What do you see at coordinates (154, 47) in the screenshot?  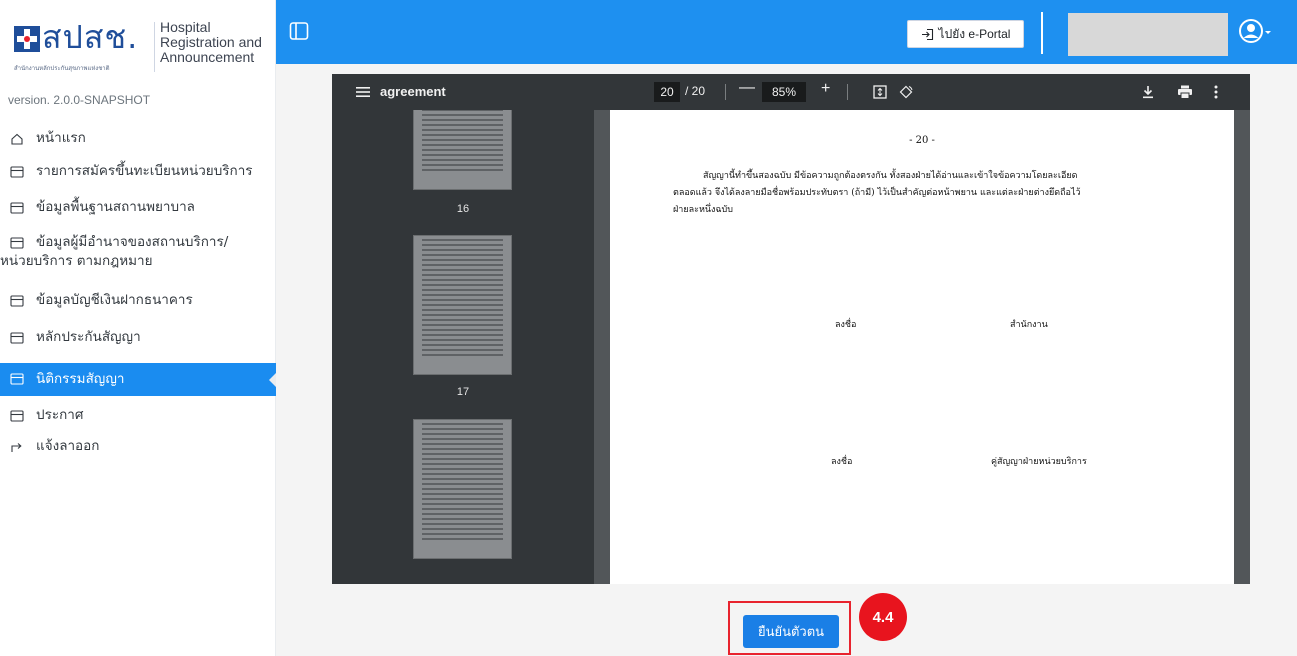 I see `logo-divider` at bounding box center [154, 47].